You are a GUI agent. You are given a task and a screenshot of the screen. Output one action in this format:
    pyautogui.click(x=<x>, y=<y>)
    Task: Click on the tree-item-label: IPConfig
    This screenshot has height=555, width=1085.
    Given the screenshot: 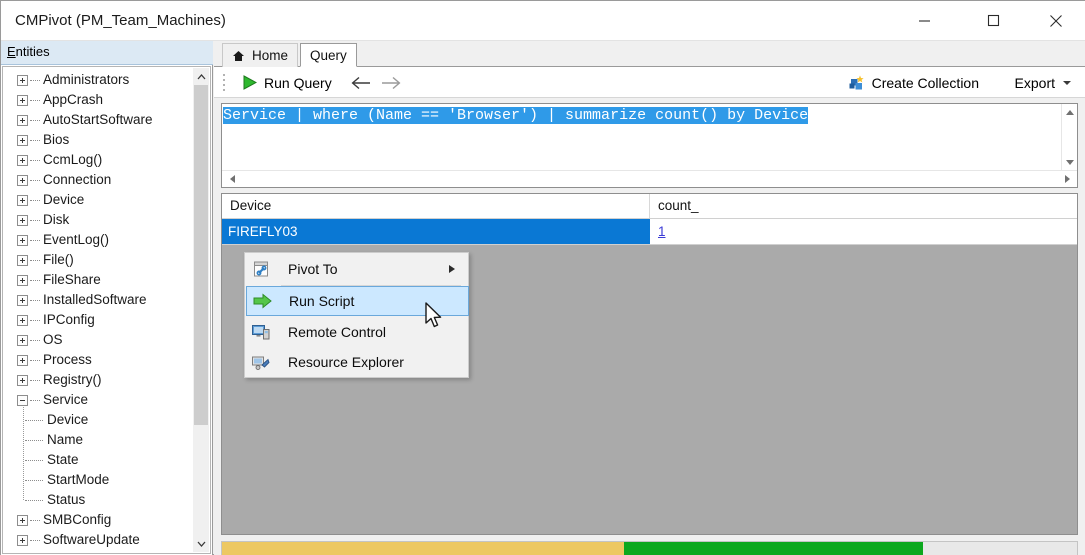 What is the action you would take?
    pyautogui.click(x=69, y=319)
    